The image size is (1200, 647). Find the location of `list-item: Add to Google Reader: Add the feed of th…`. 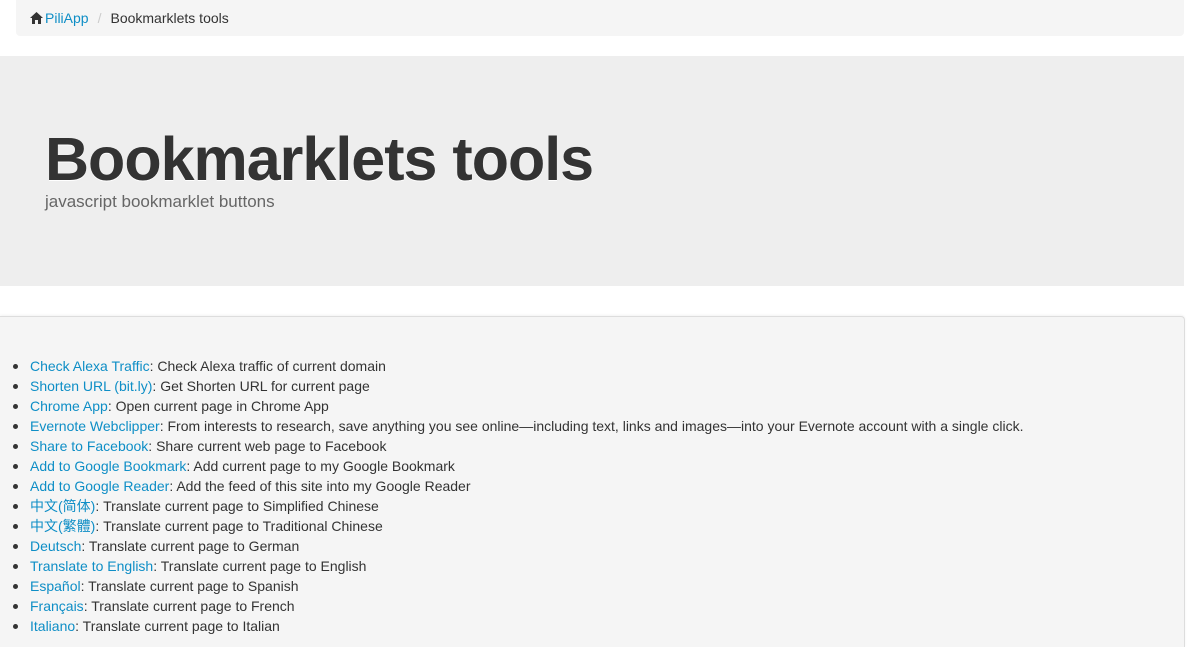

list-item: Add to Google Reader: Add the feed of th… is located at coordinates (517, 486).